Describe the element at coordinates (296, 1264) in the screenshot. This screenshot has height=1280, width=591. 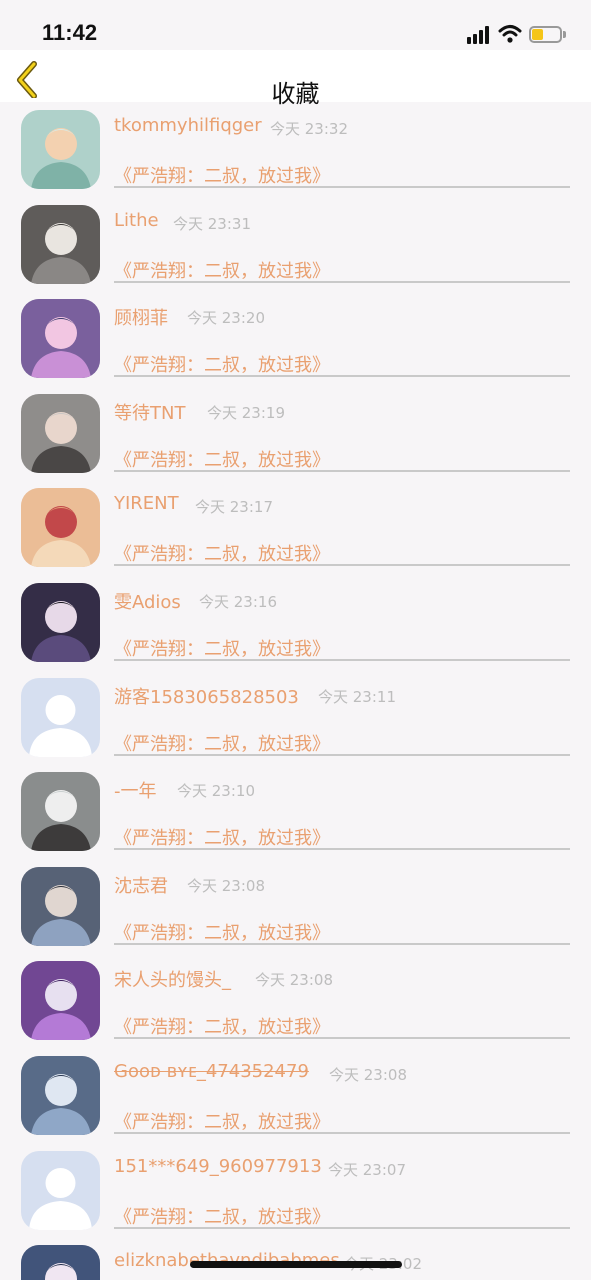
I see `home-indicator` at that location.